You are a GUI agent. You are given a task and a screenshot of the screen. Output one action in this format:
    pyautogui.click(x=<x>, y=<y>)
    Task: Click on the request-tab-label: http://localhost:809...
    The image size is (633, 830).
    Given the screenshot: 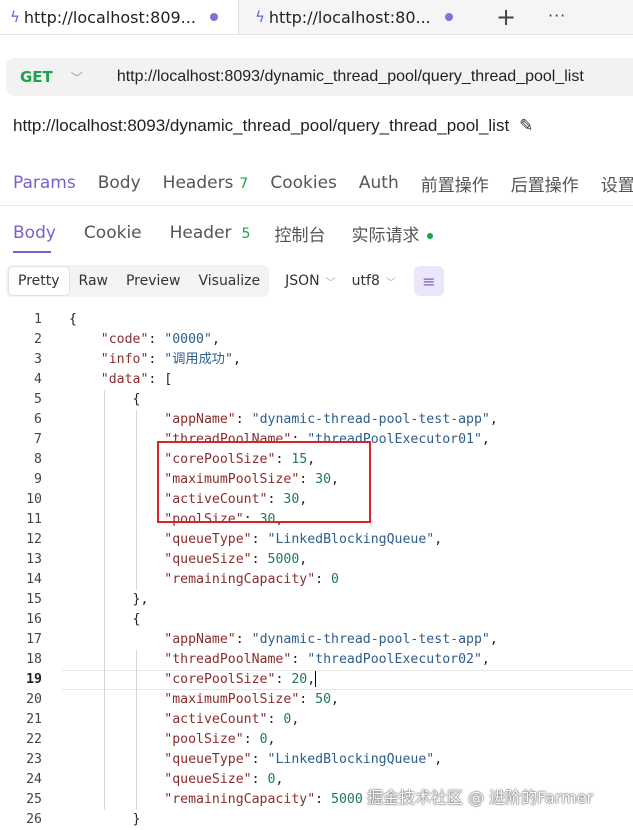 What is the action you would take?
    pyautogui.click(x=109, y=17)
    